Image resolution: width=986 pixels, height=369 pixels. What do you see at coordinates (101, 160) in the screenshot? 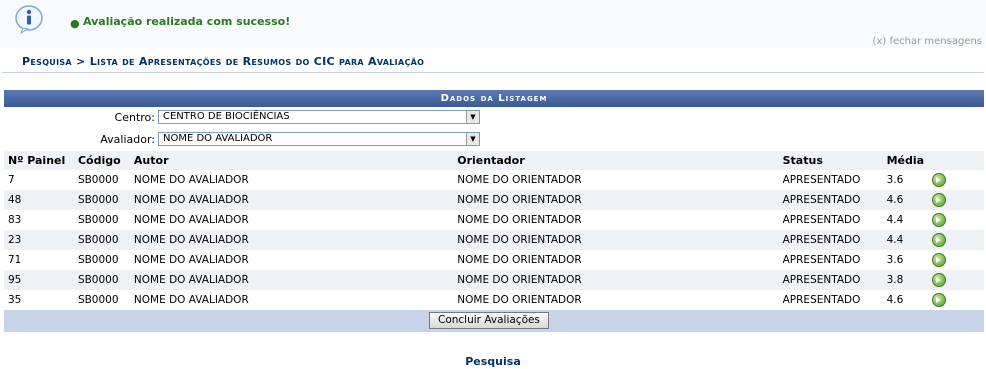
I see `col-header-codigo: Código` at bounding box center [101, 160].